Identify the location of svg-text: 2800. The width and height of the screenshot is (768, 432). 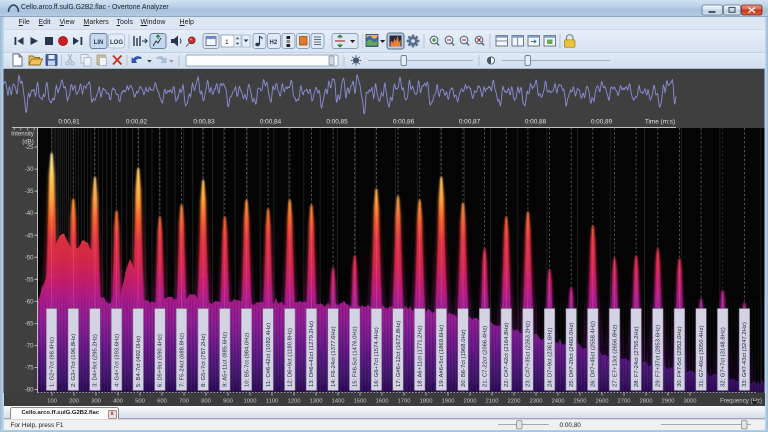
(646, 401).